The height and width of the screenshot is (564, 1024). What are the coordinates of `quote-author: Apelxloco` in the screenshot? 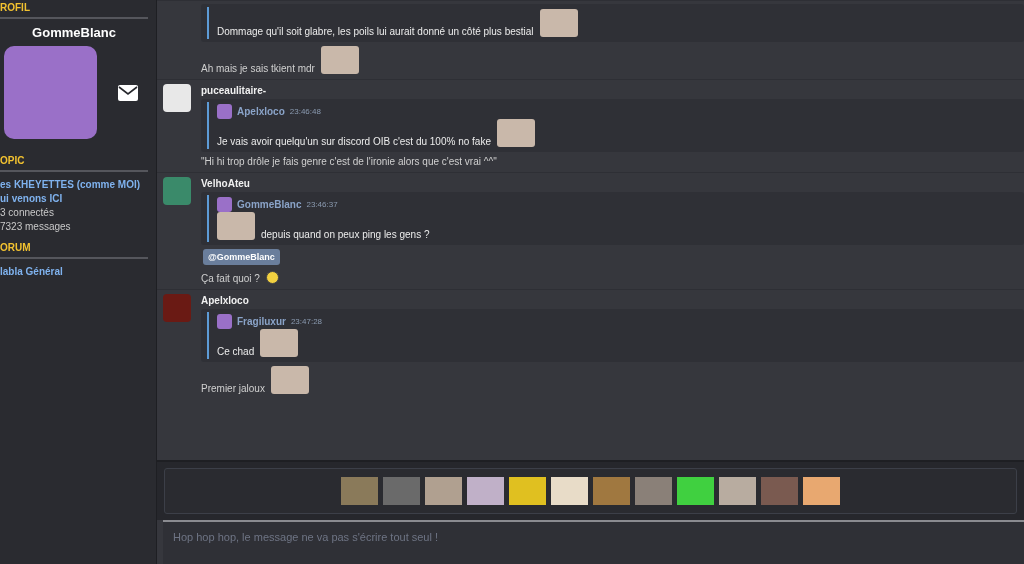 It's located at (261, 111).